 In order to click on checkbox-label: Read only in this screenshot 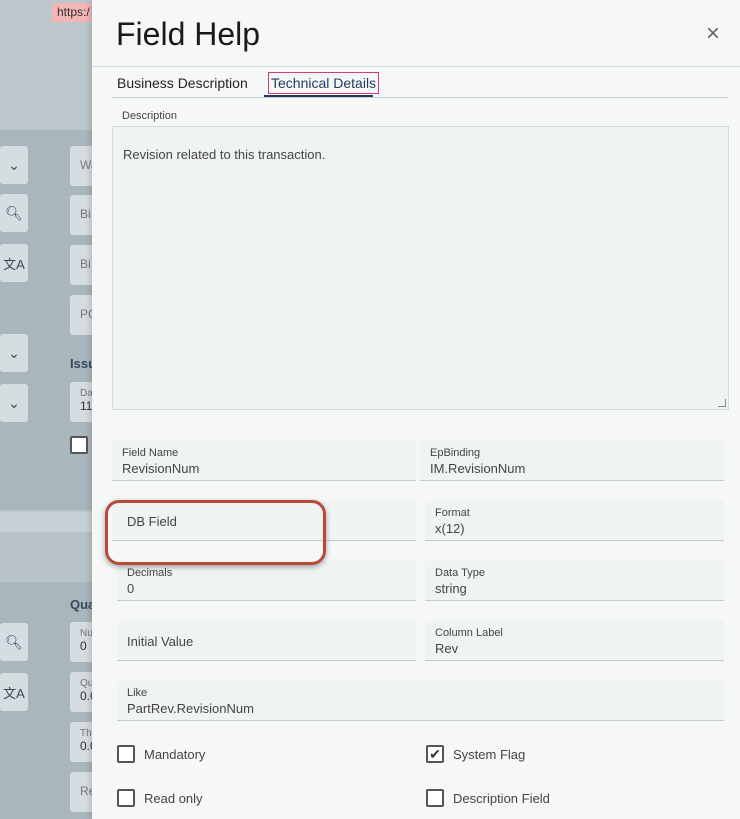, I will do `click(173, 798)`.